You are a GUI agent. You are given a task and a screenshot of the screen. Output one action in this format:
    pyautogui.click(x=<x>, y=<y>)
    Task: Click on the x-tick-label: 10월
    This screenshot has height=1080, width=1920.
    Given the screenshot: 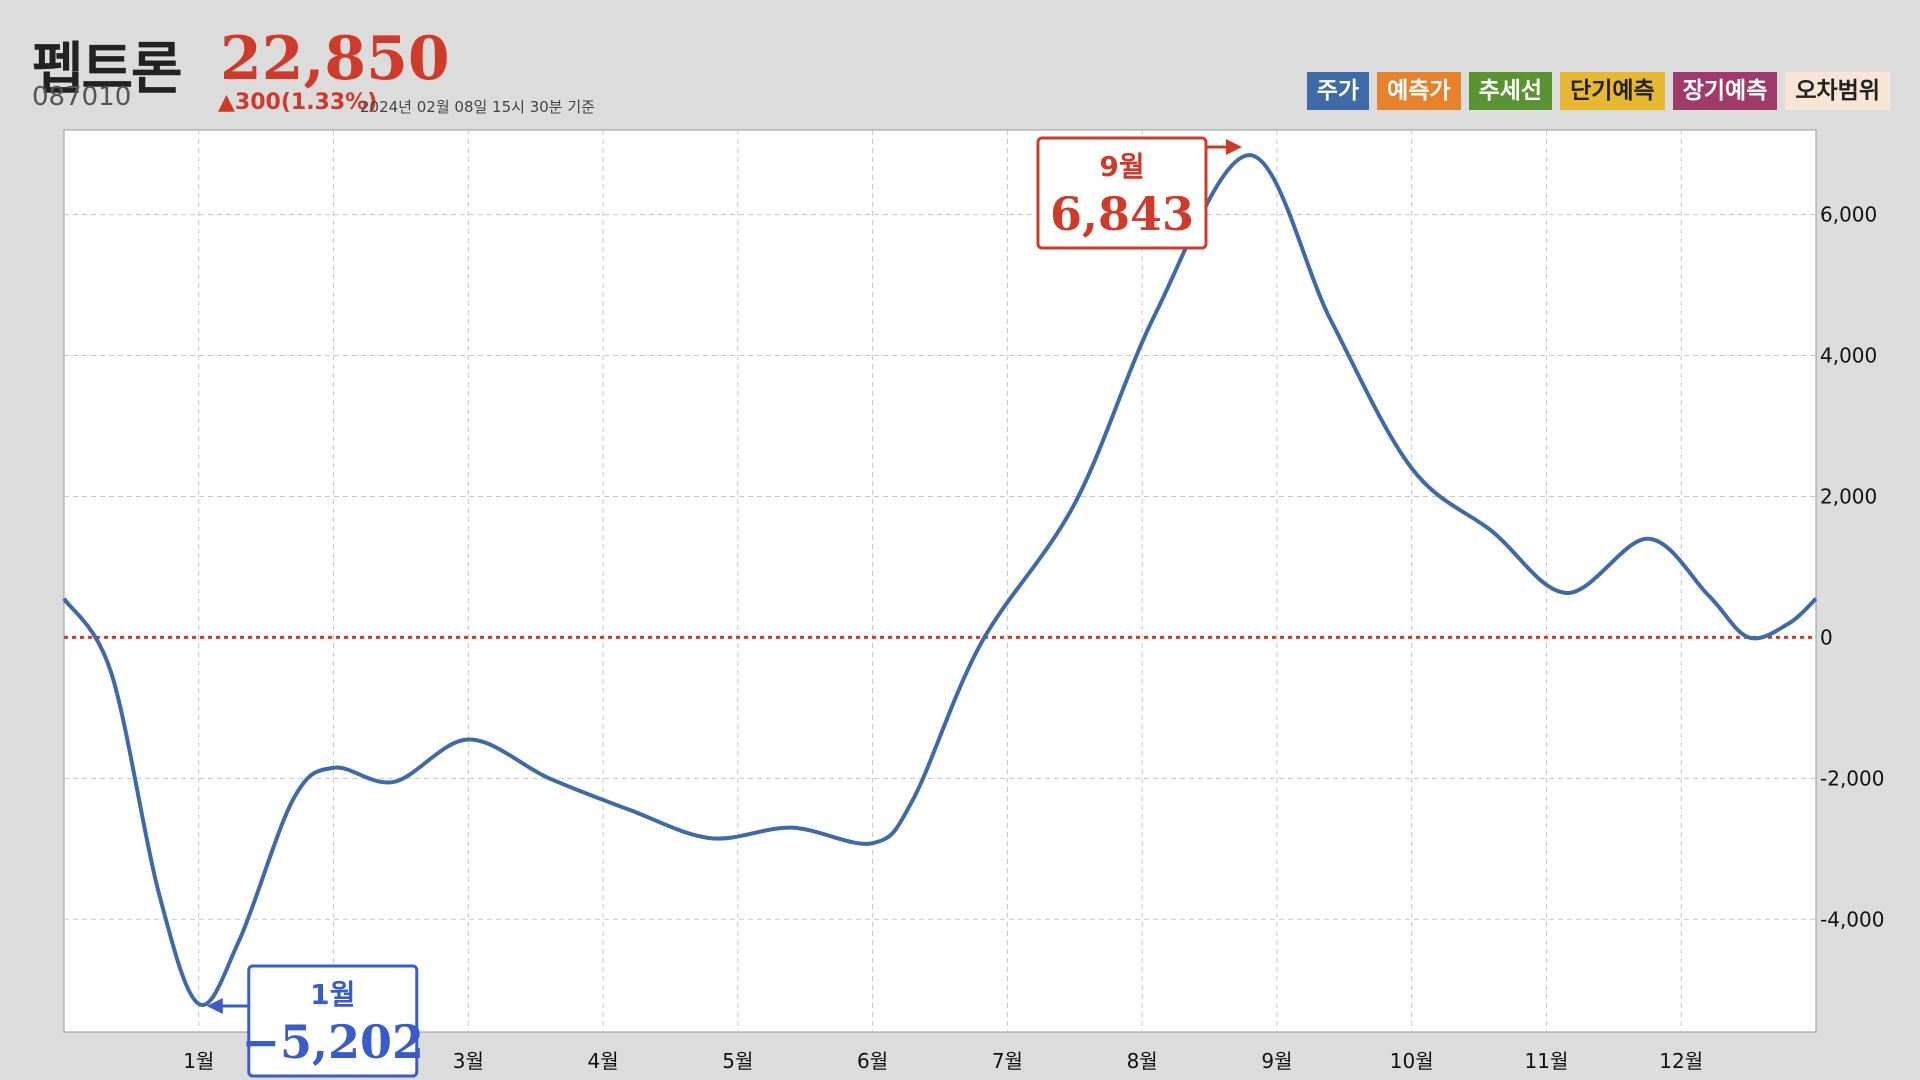 What is the action you would take?
    pyautogui.click(x=1412, y=1061)
    